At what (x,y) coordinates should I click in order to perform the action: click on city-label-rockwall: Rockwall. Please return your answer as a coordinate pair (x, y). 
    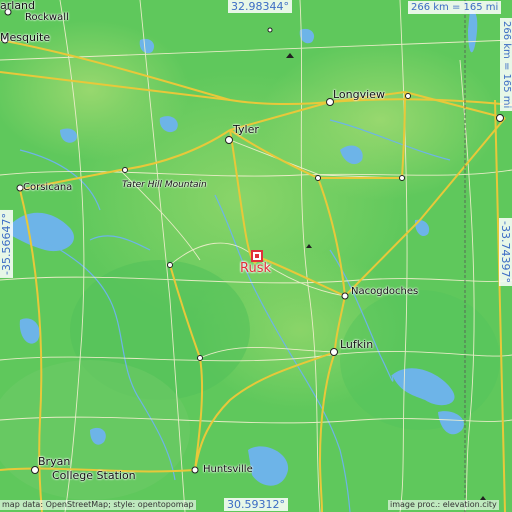
    Looking at the image, I should click on (47, 17).